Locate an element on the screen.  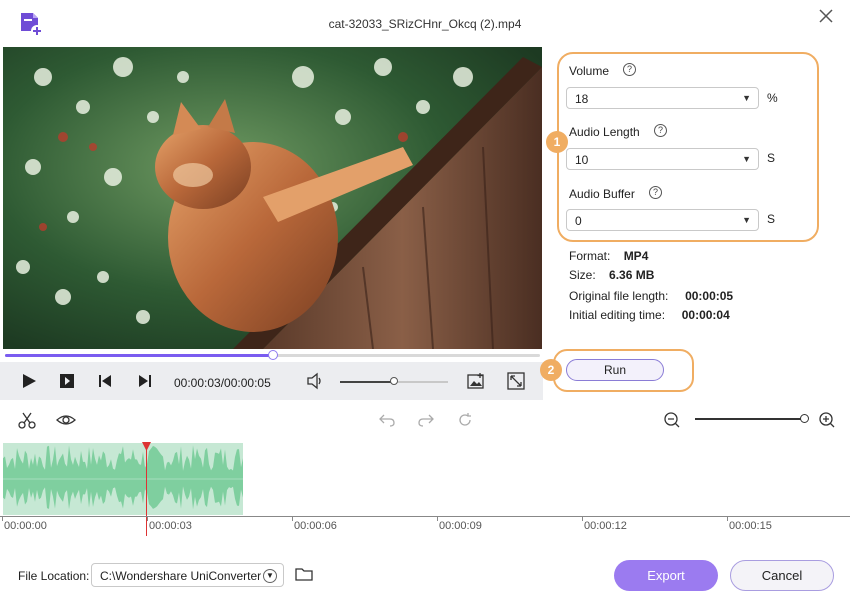
original-length-value: 00:00:05 is located at coordinates (709, 296).